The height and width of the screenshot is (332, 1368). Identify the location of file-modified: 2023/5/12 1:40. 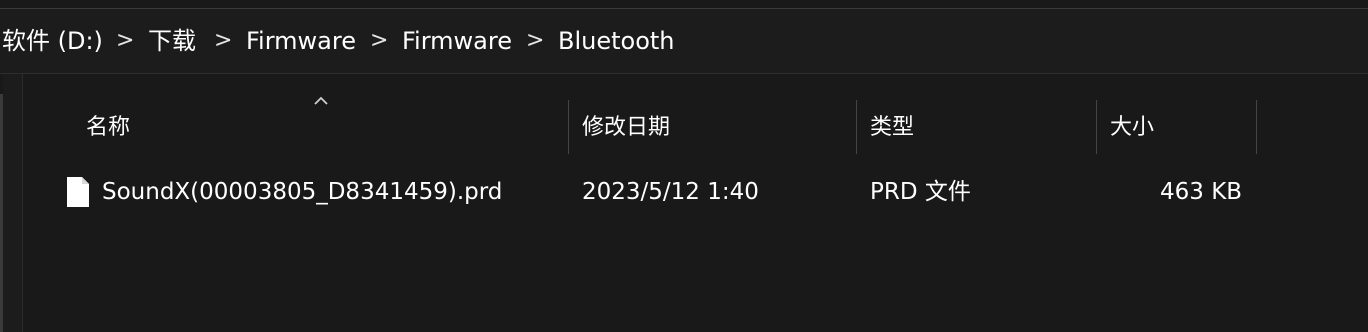
(670, 192).